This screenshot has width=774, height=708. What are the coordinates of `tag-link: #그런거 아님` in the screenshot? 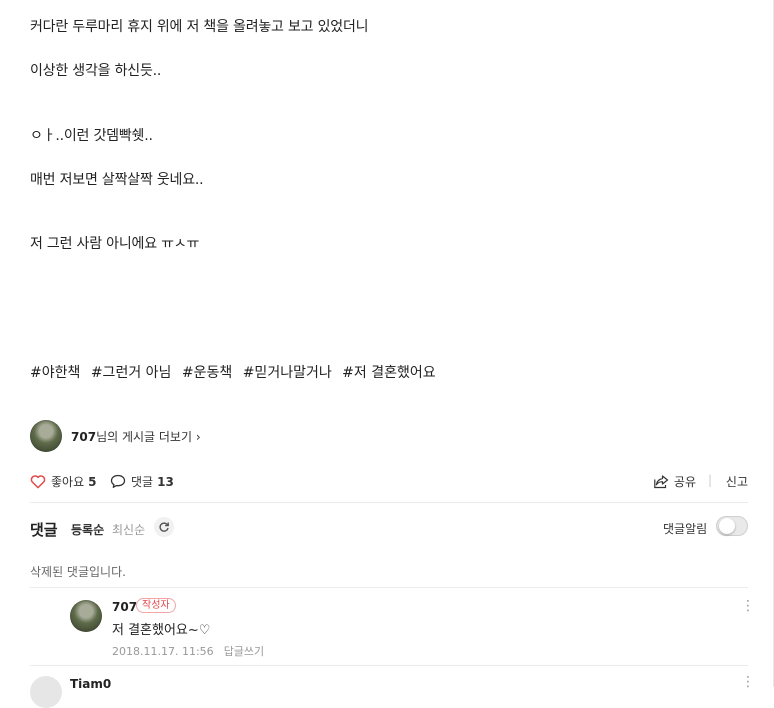 It's located at (131, 373).